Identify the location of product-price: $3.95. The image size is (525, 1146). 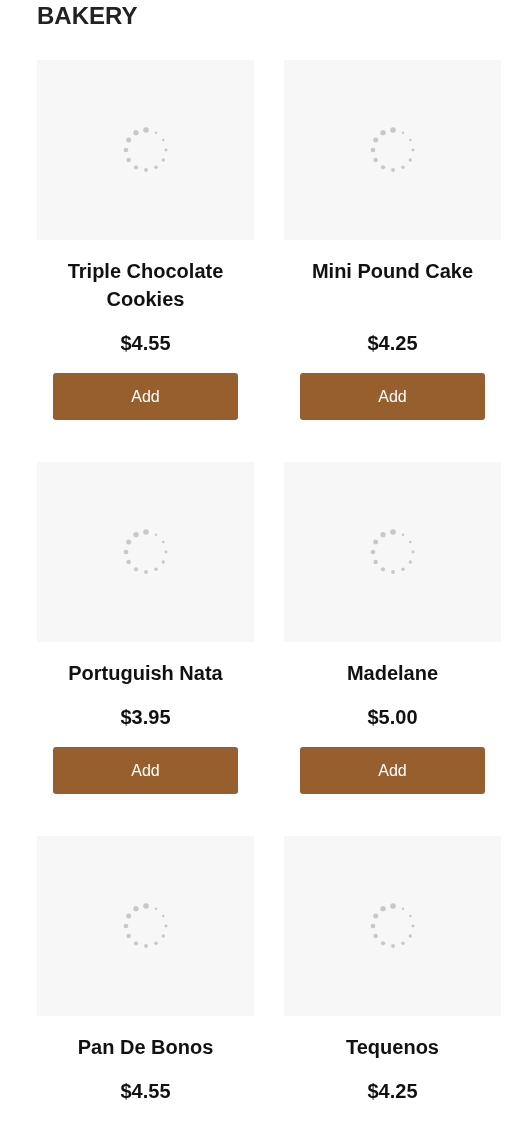
(145, 717).